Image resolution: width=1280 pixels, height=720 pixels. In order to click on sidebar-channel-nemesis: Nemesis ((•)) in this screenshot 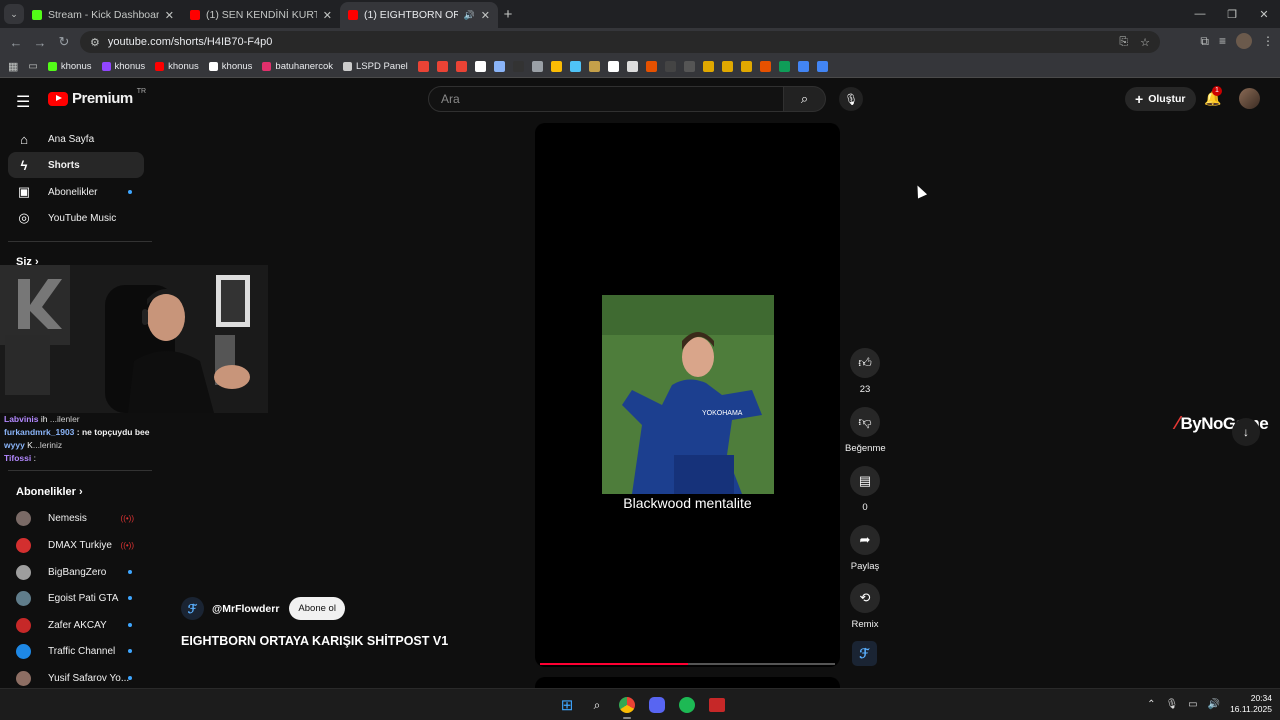, I will do `click(76, 518)`.